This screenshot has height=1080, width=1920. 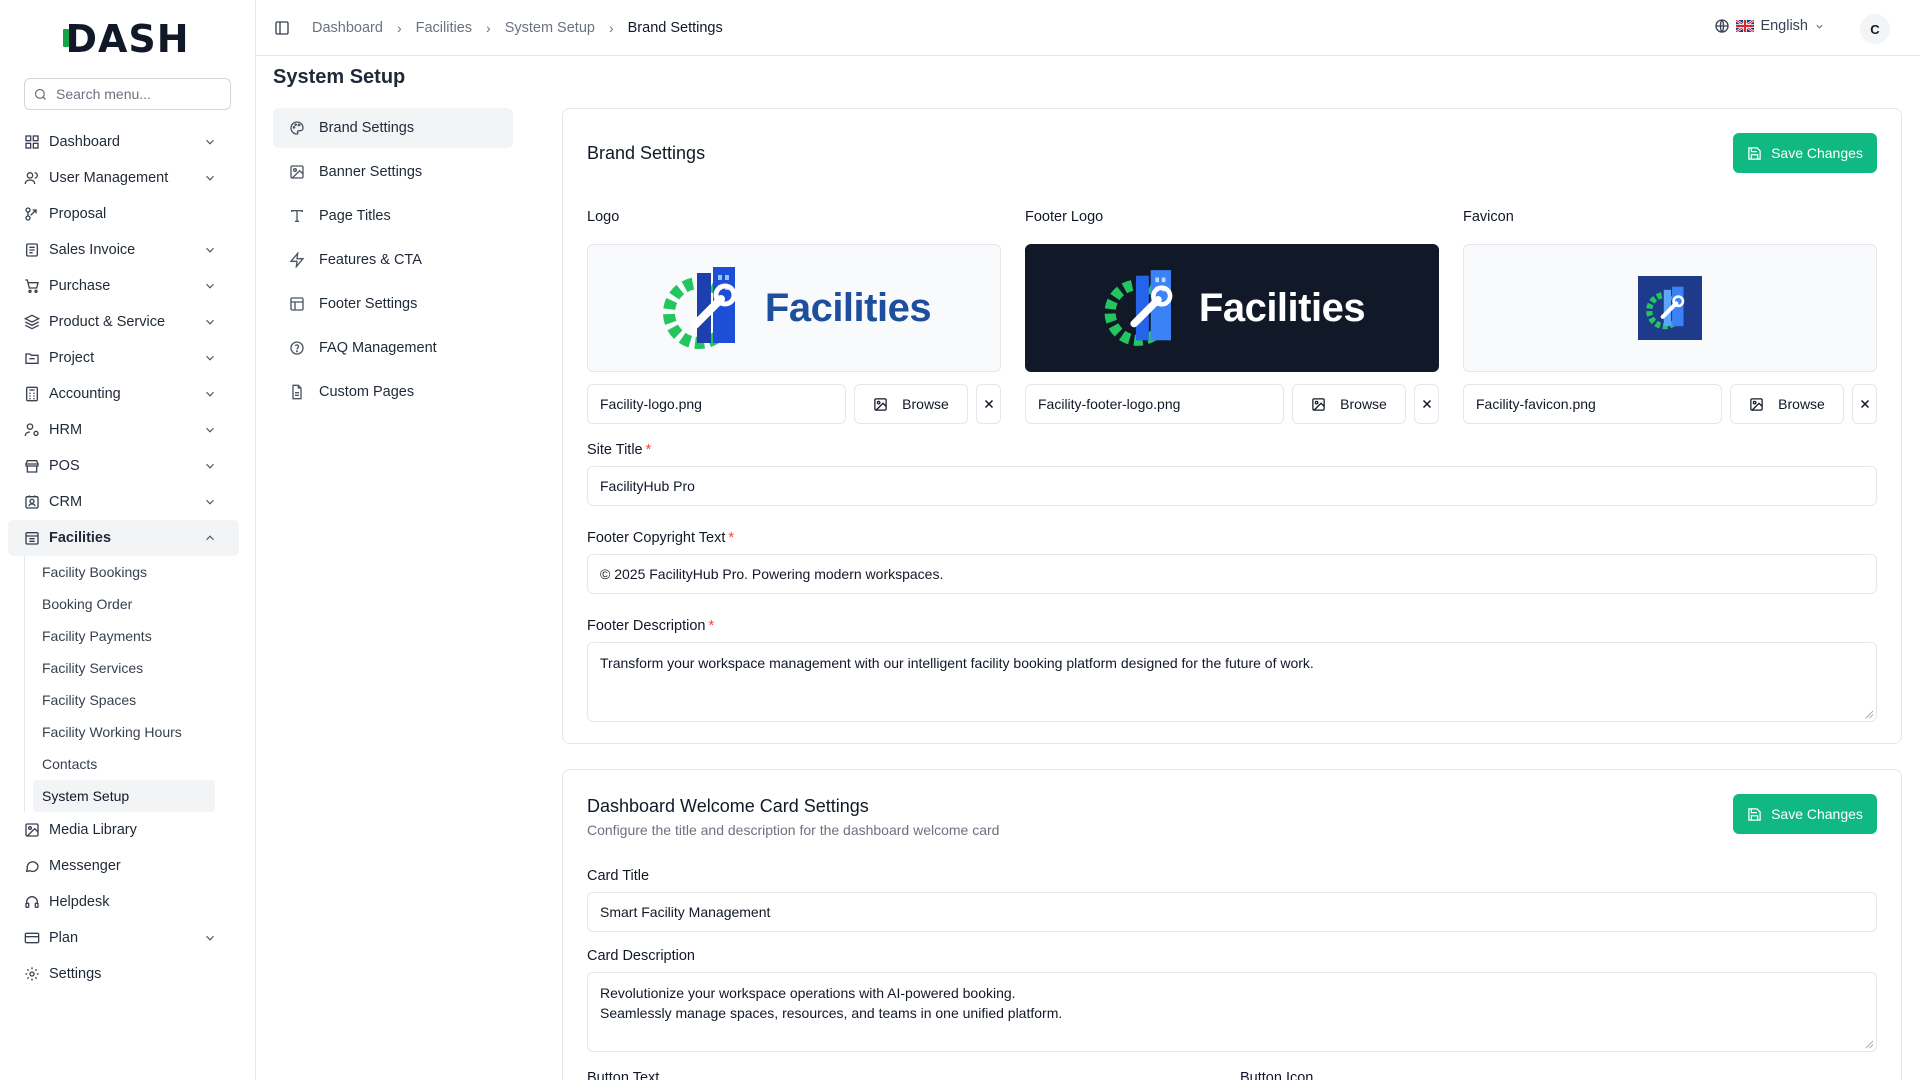 I want to click on footer-logo-label: Footer Logo, so click(x=1064, y=217).